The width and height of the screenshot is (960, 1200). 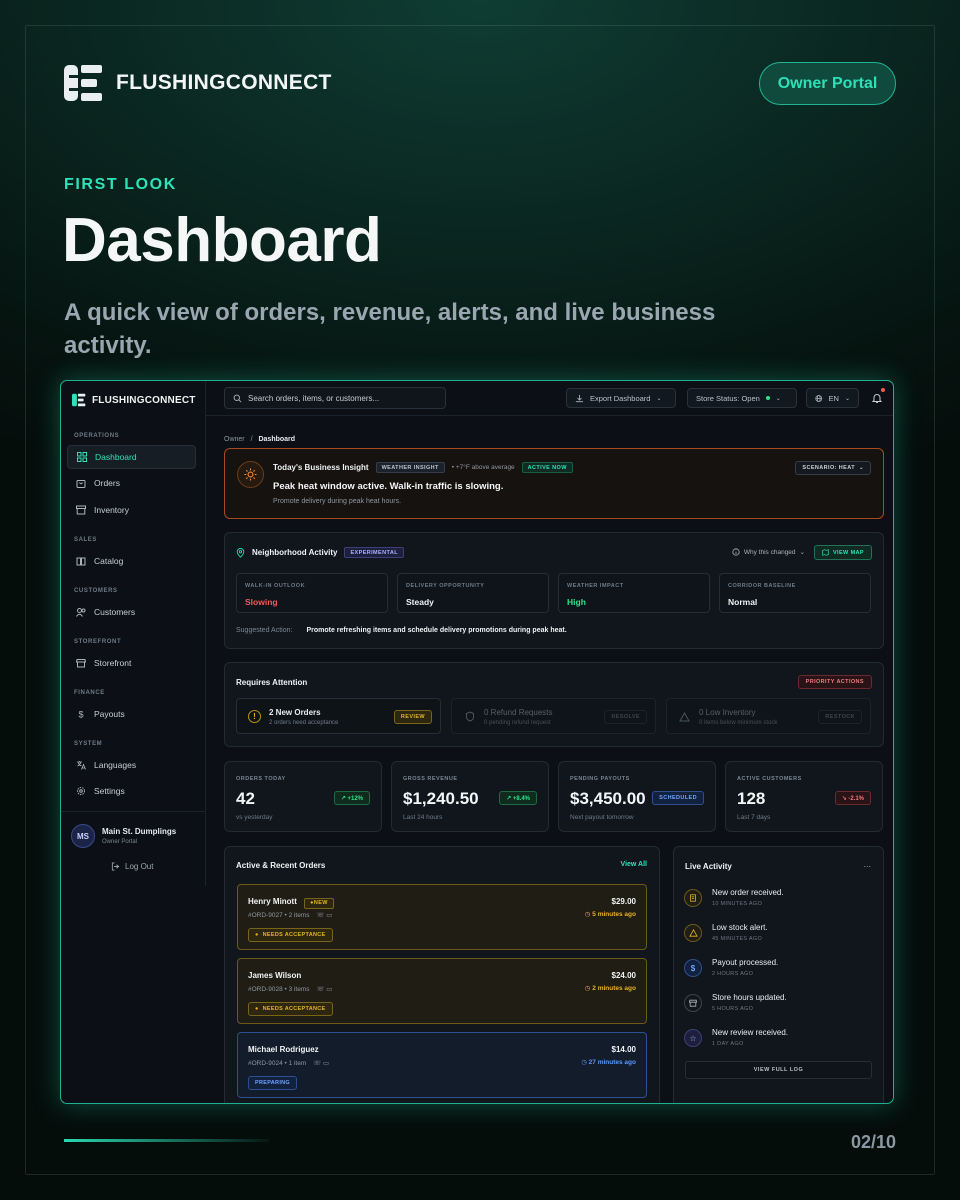 I want to click on language-dropdown: EN ⌄, so click(x=832, y=398).